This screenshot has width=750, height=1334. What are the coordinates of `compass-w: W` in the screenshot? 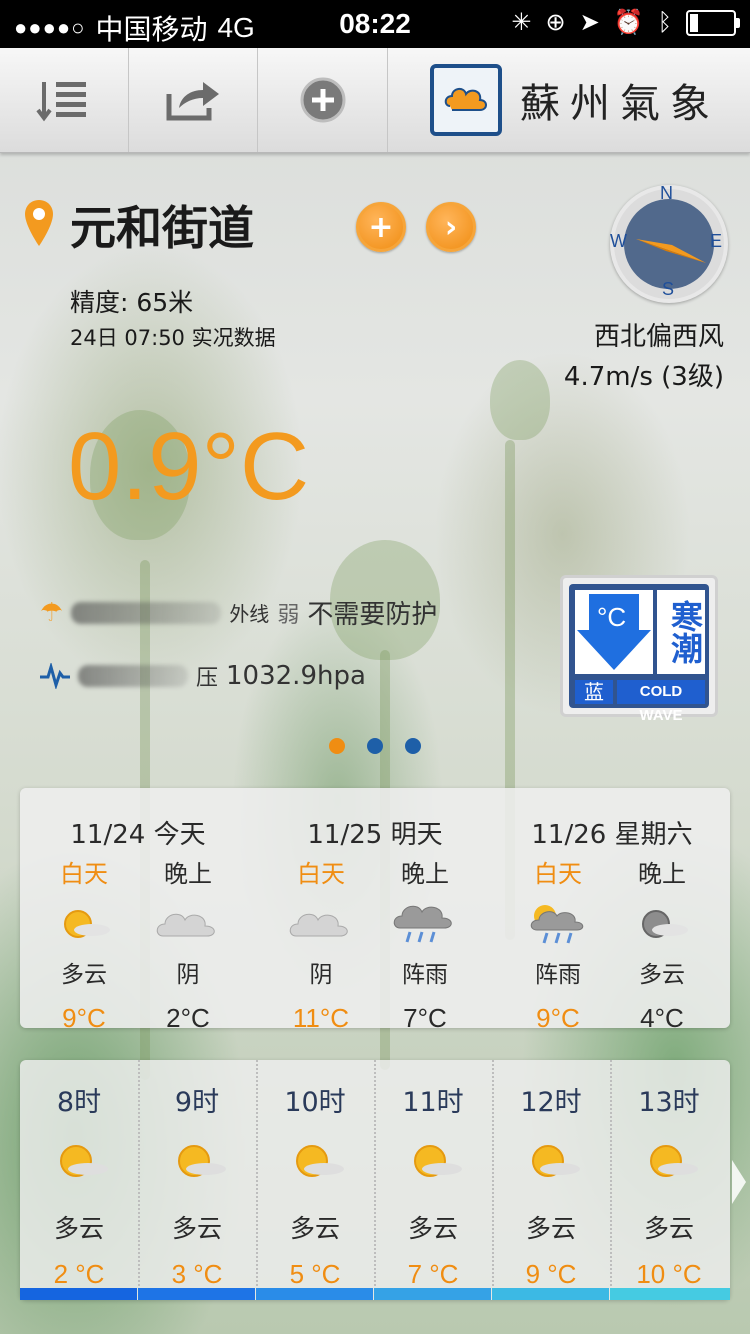 It's located at (618, 241).